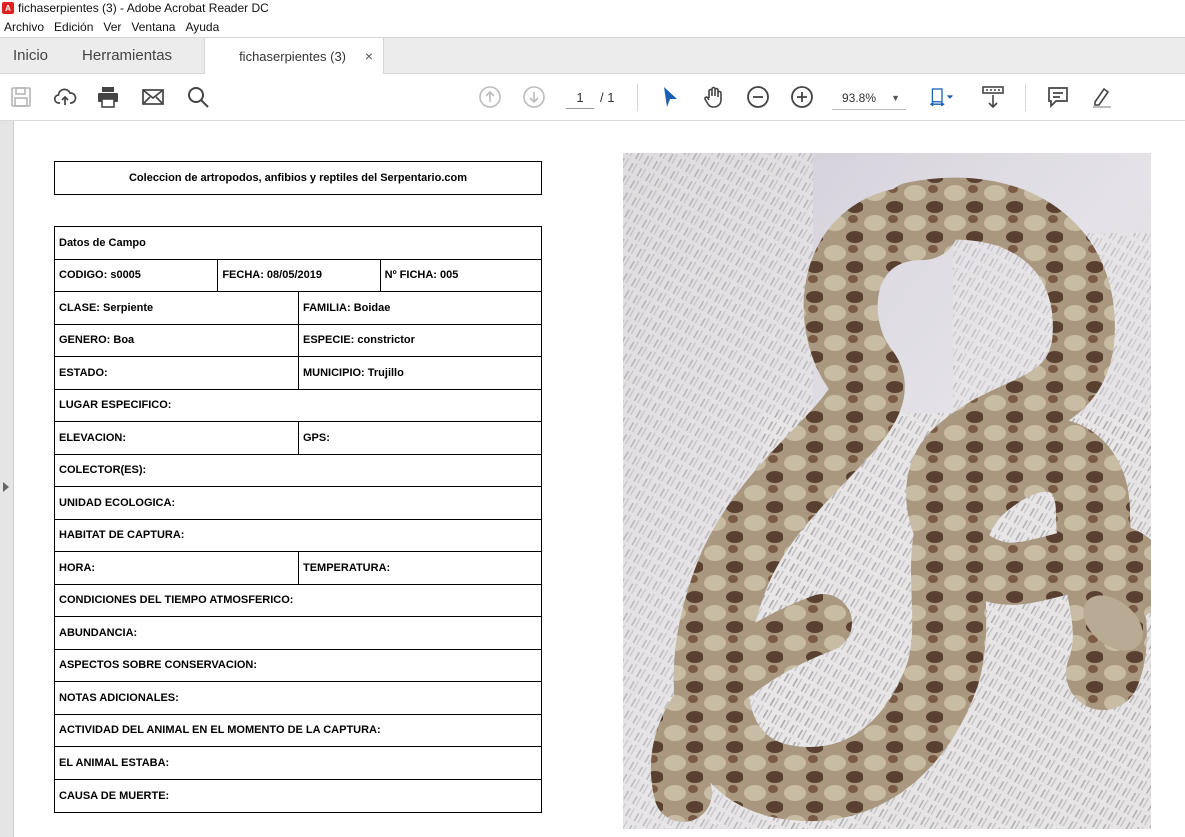 The width and height of the screenshot is (1185, 837). Describe the element at coordinates (298, 666) in the screenshot. I see `form-row: ASPECTOS SOBRE CONSERVACION:` at that location.